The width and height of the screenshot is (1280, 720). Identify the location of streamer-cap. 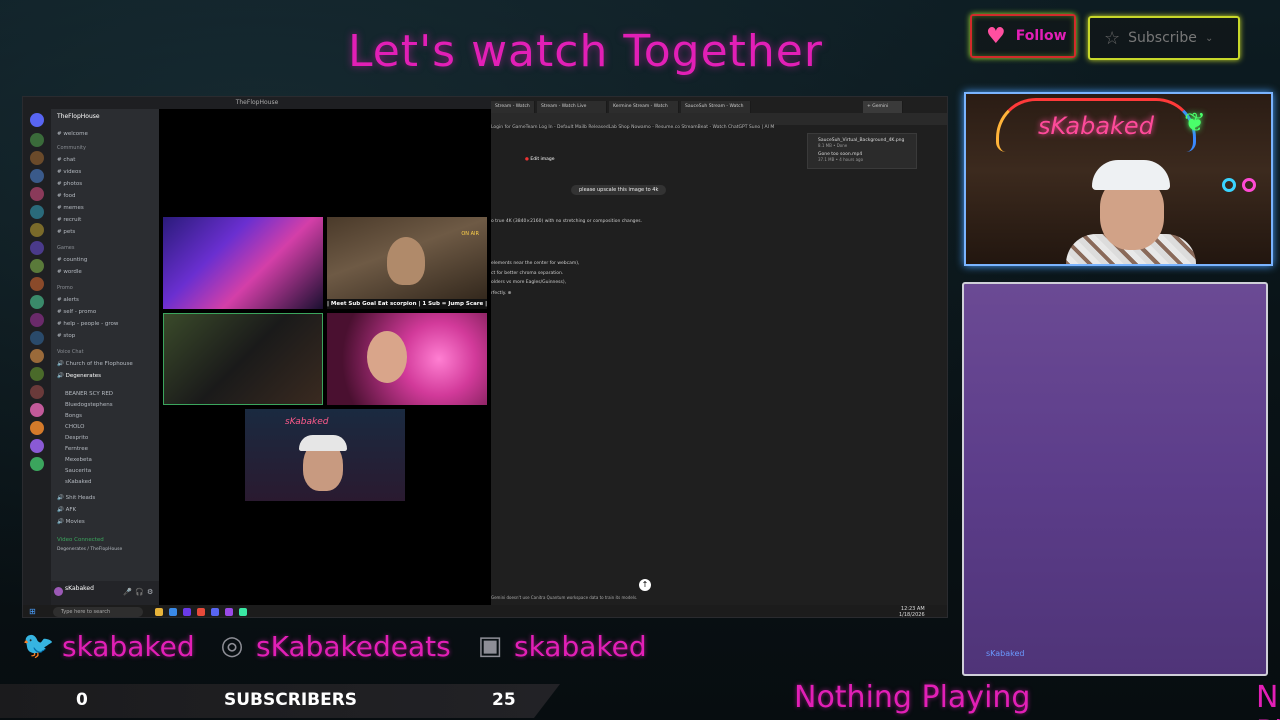
(1131, 175).